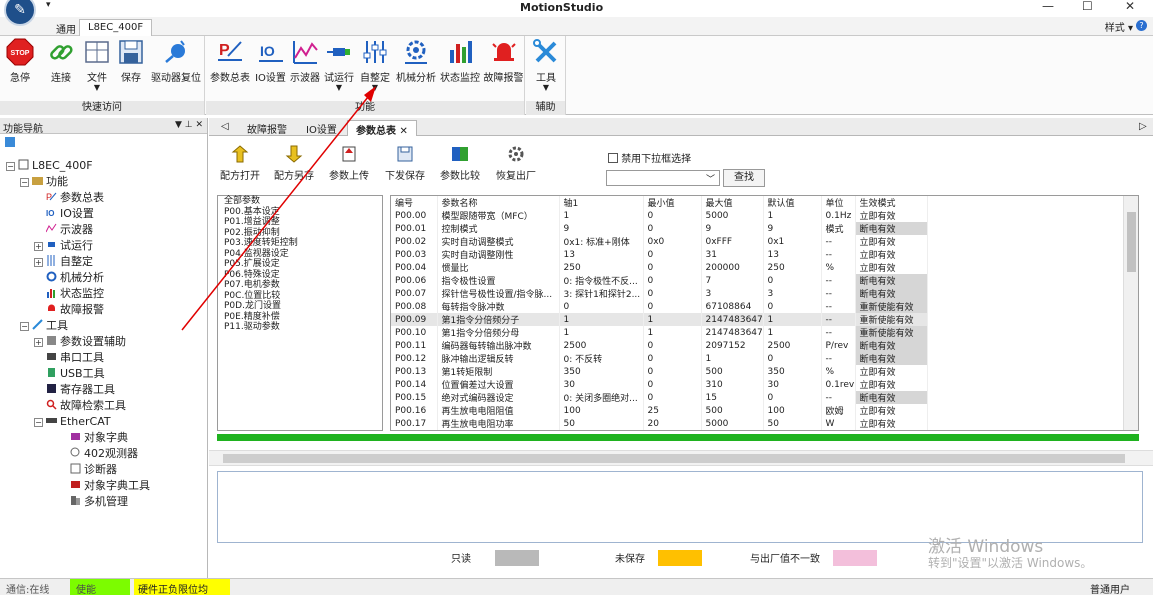 The image size is (1153, 595). What do you see at coordinates (44, 325) in the screenshot?
I see `tree-tools: − 工具` at bounding box center [44, 325].